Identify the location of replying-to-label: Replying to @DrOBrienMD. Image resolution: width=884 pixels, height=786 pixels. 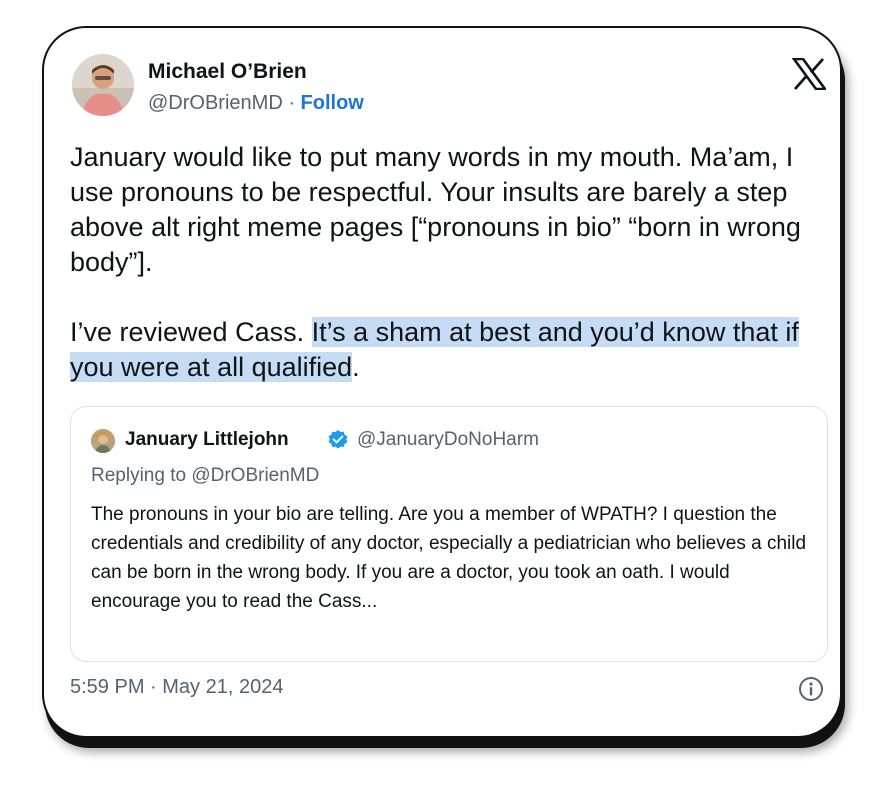
(205, 475).